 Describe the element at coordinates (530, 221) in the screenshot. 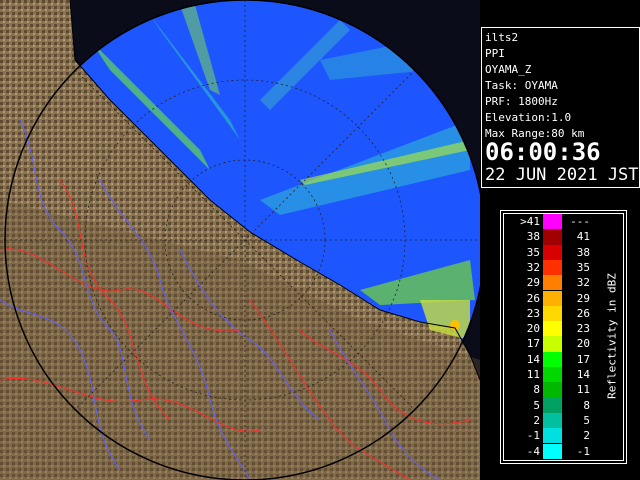

I see `legend-low-value: >41` at that location.